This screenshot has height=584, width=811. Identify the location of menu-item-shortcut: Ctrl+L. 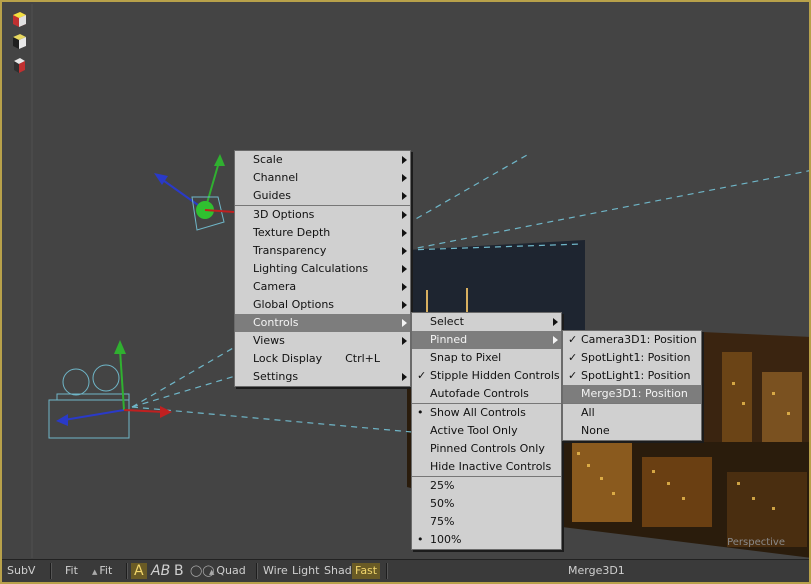
(362, 358).